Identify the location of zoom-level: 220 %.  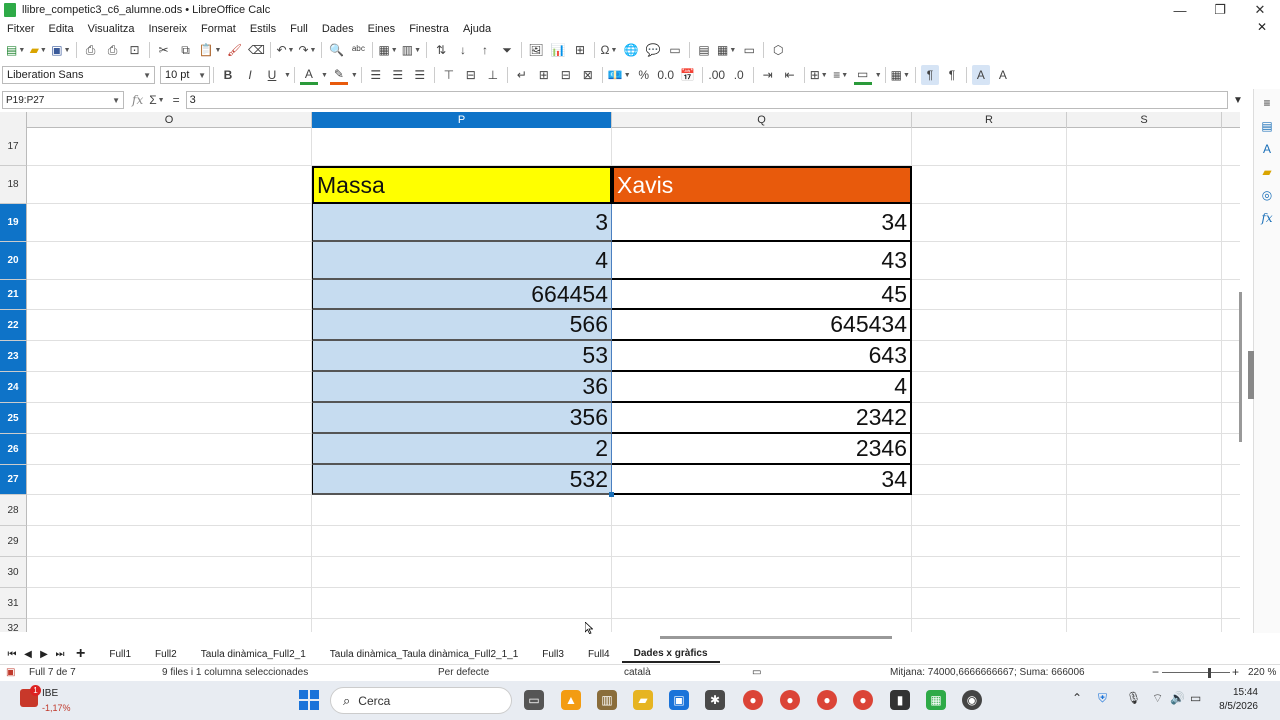
(1262, 672).